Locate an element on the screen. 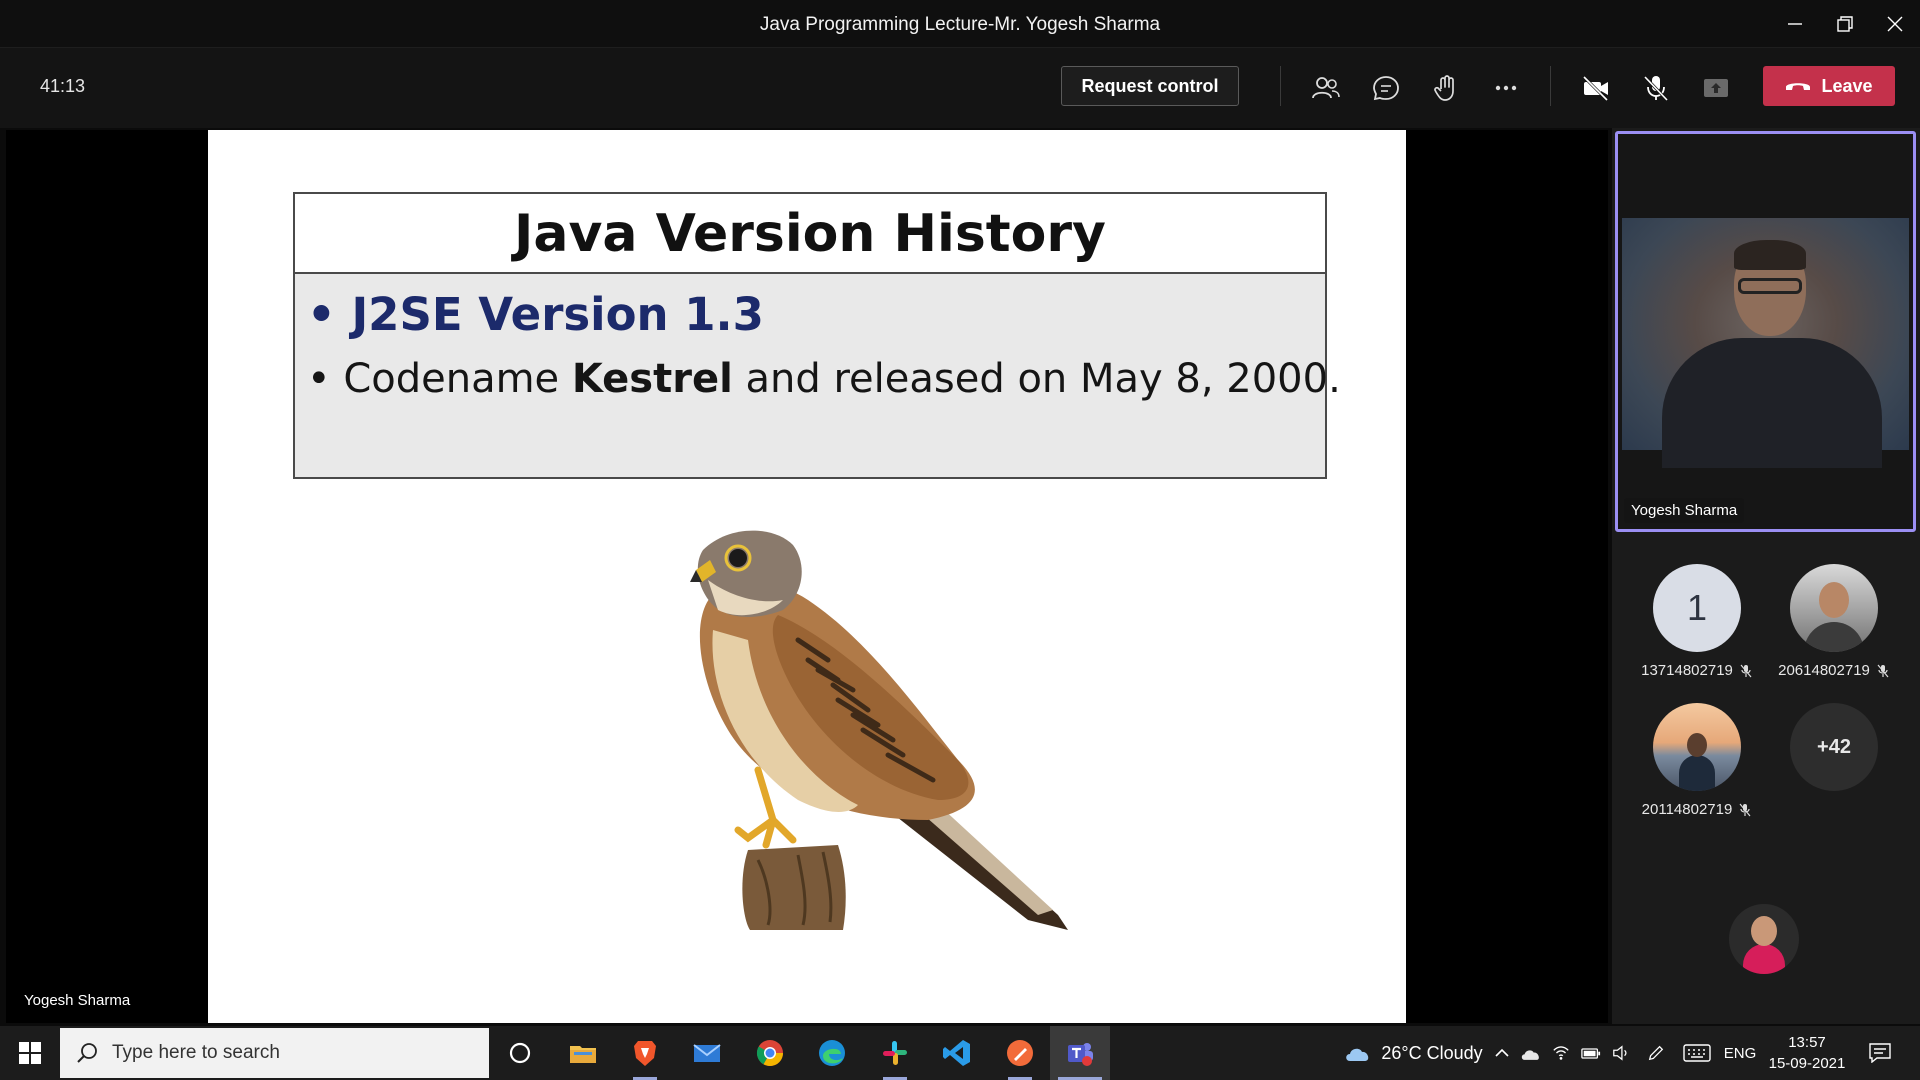  camera-toggle-button is located at coordinates (1596, 88).